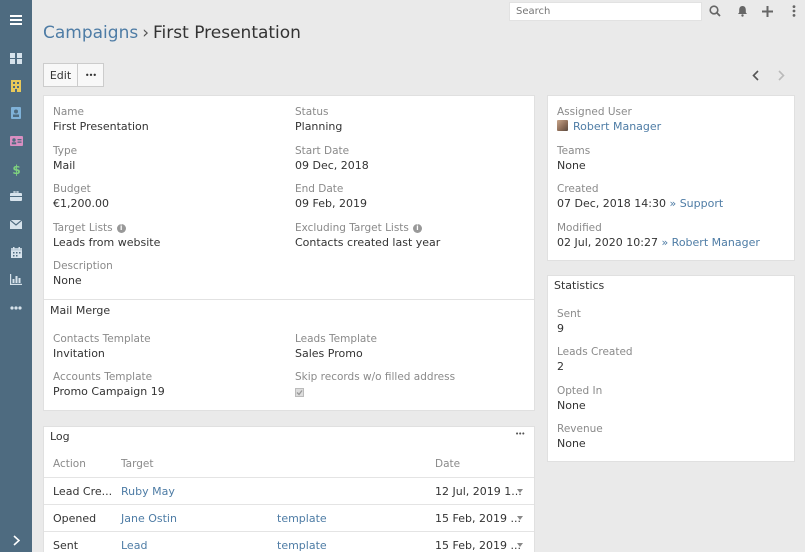  Describe the element at coordinates (60, 436) in the screenshot. I see `log-title: Log` at that location.